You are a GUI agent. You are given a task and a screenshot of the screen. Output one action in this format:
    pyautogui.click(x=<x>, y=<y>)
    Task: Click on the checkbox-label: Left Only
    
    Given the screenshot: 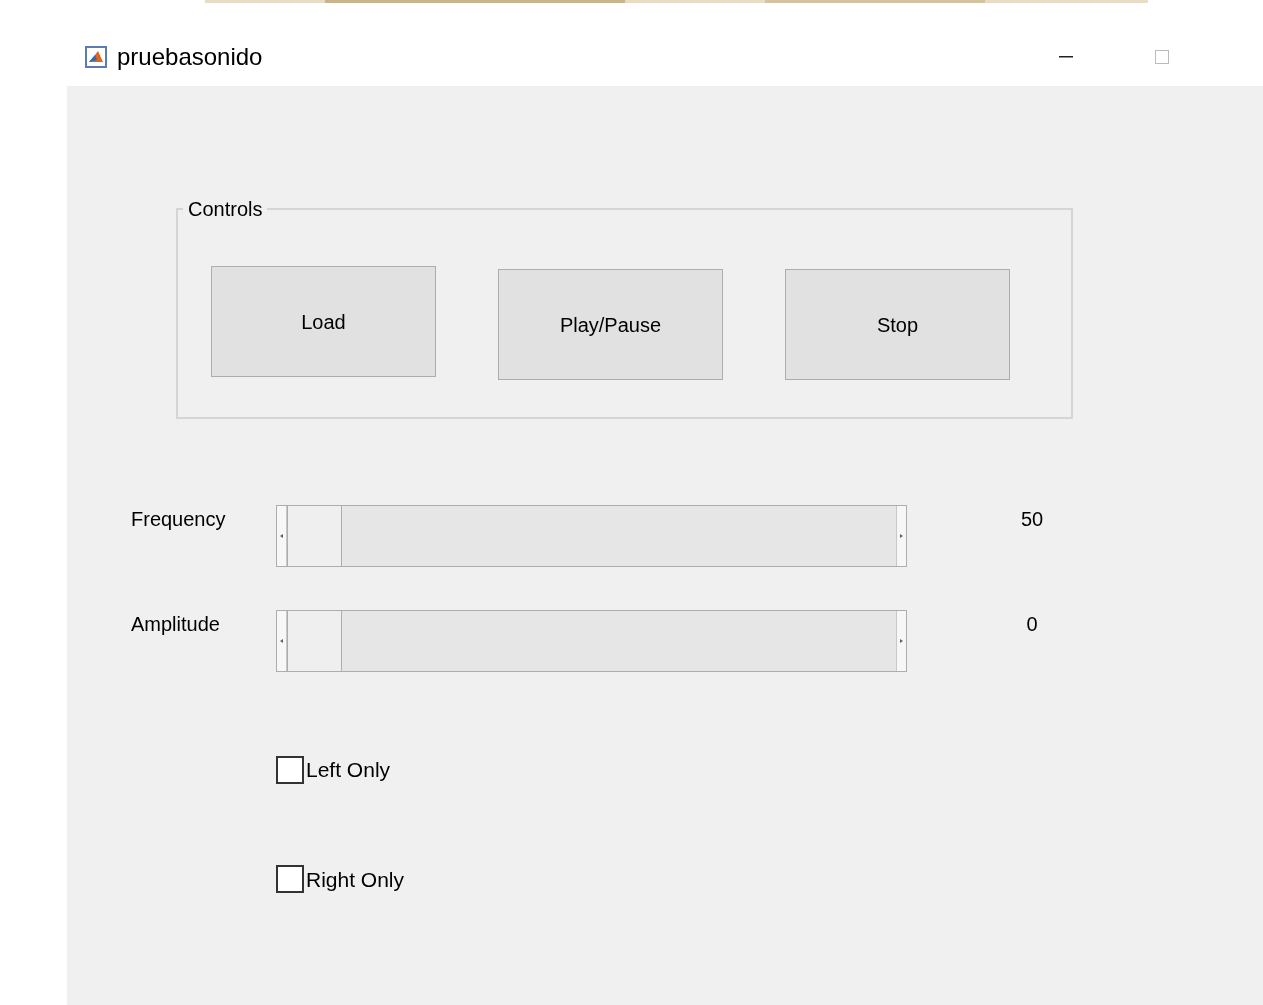 What is the action you would take?
    pyautogui.click(x=348, y=770)
    